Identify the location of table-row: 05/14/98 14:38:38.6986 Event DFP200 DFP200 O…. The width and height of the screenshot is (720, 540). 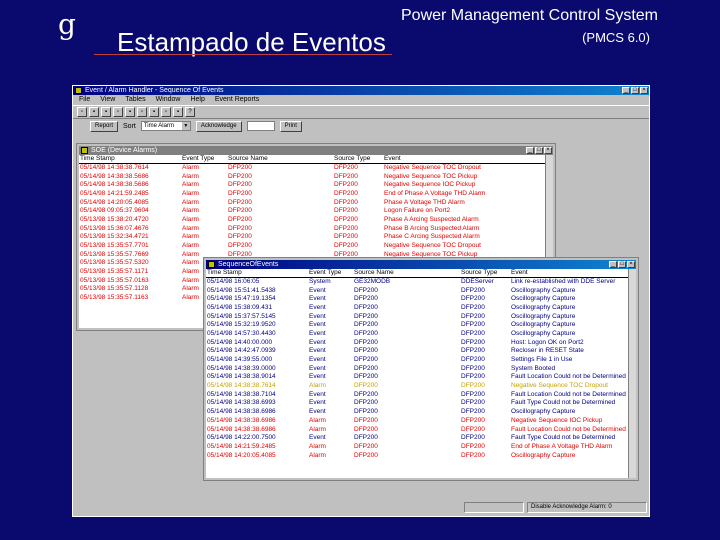
(418, 411).